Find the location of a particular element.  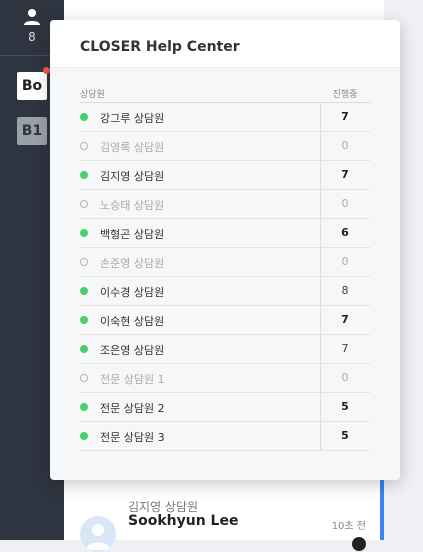

agent-name: 손준영 상담원 is located at coordinates (132, 263).